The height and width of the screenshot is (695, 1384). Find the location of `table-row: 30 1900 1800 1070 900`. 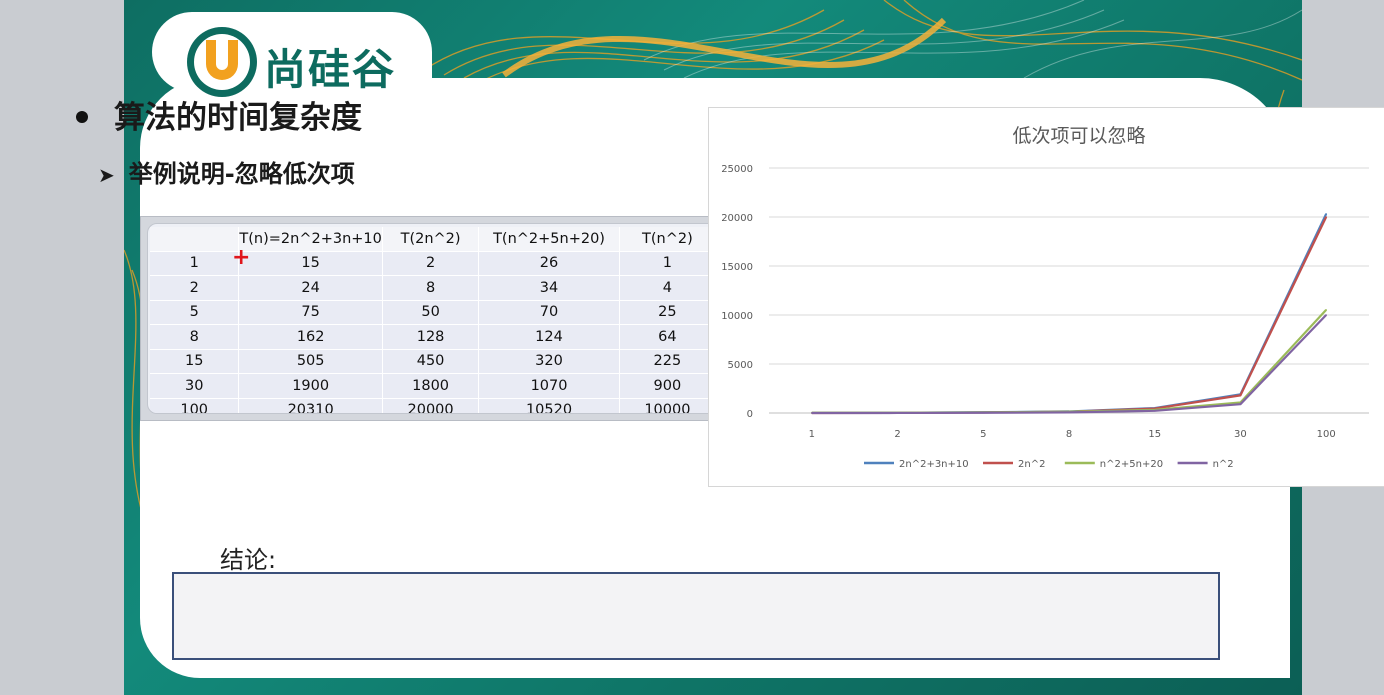

table-row: 30 1900 1800 1070 900 is located at coordinates (433, 385).